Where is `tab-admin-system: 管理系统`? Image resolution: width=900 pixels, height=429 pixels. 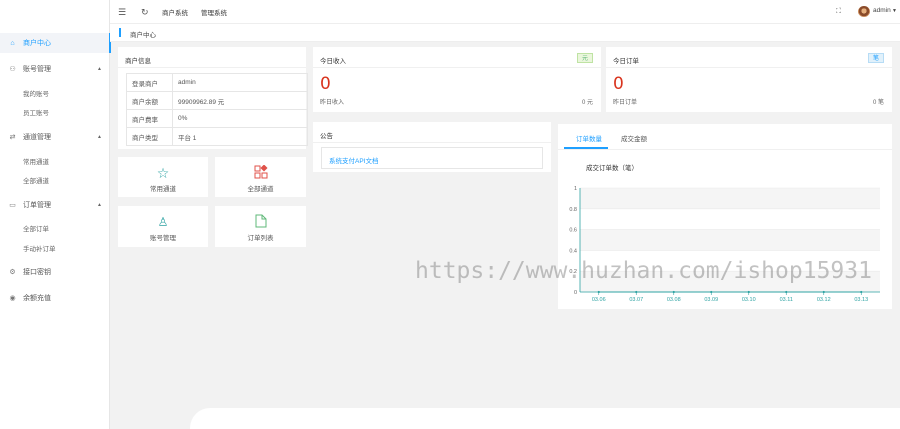 tab-admin-system: 管理系统 is located at coordinates (214, 12).